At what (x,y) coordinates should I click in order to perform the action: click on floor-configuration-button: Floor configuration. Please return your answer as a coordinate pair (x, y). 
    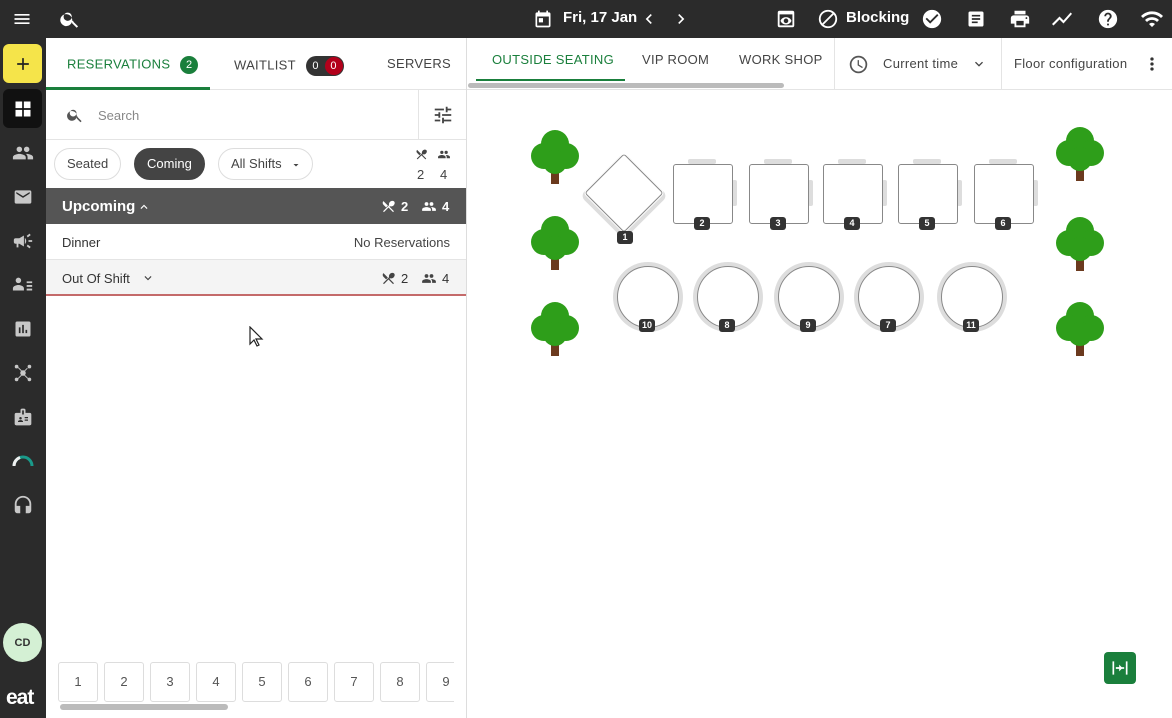
    Looking at the image, I should click on (1070, 63).